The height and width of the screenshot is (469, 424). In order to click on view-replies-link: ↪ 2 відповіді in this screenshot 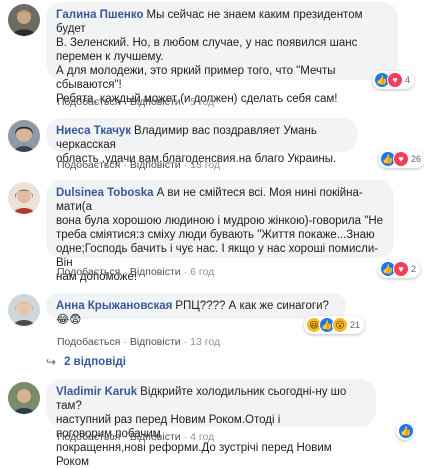, I will do `click(86, 362)`.